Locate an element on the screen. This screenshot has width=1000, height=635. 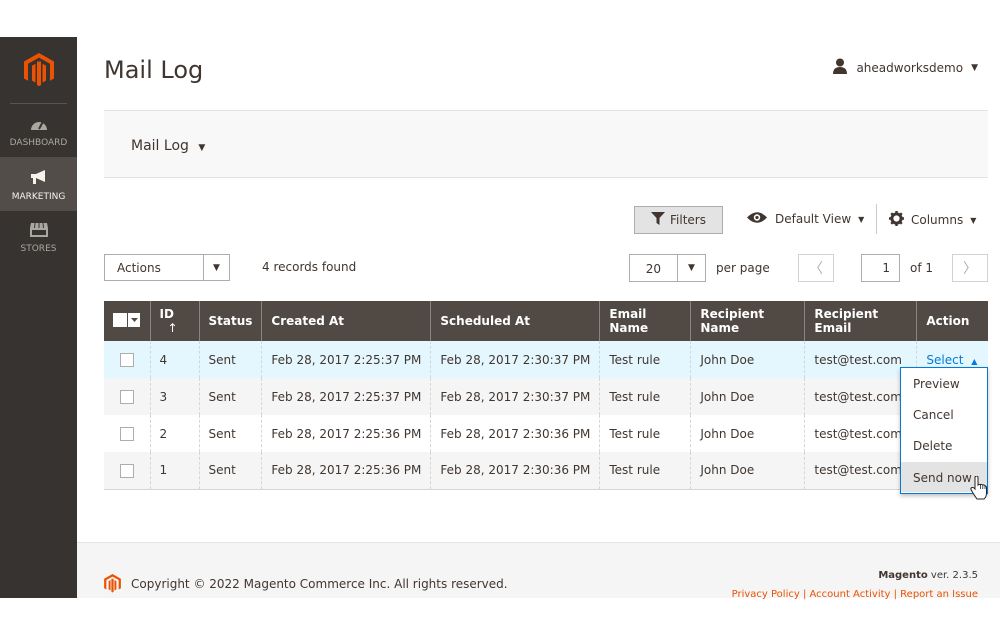
hand-cursor-icon is located at coordinates (979, 489).